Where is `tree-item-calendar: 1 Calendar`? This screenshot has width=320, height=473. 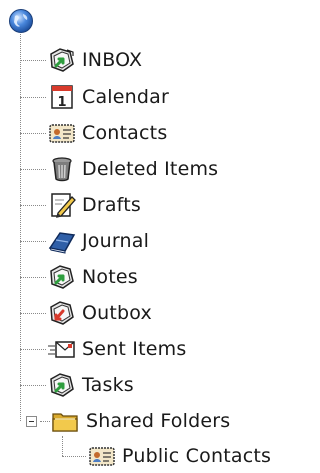
tree-item-calendar: 1 Calendar is located at coordinates (107, 97).